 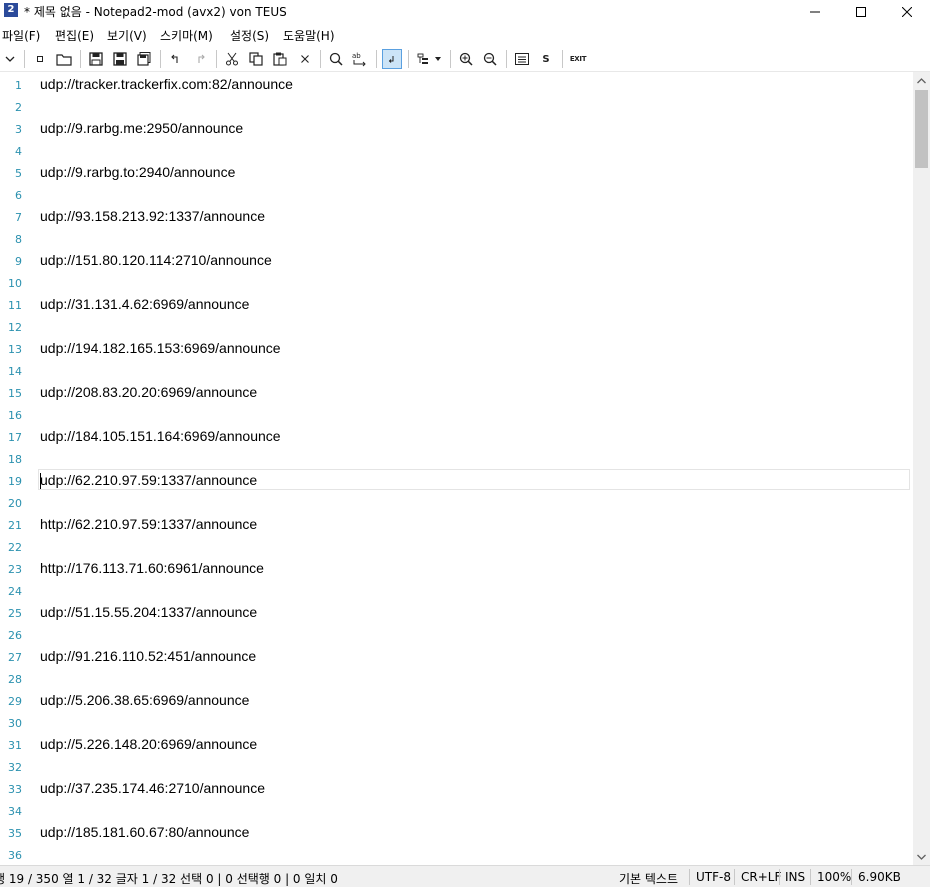 What do you see at coordinates (921, 80) in the screenshot?
I see `scroll-up-button` at bounding box center [921, 80].